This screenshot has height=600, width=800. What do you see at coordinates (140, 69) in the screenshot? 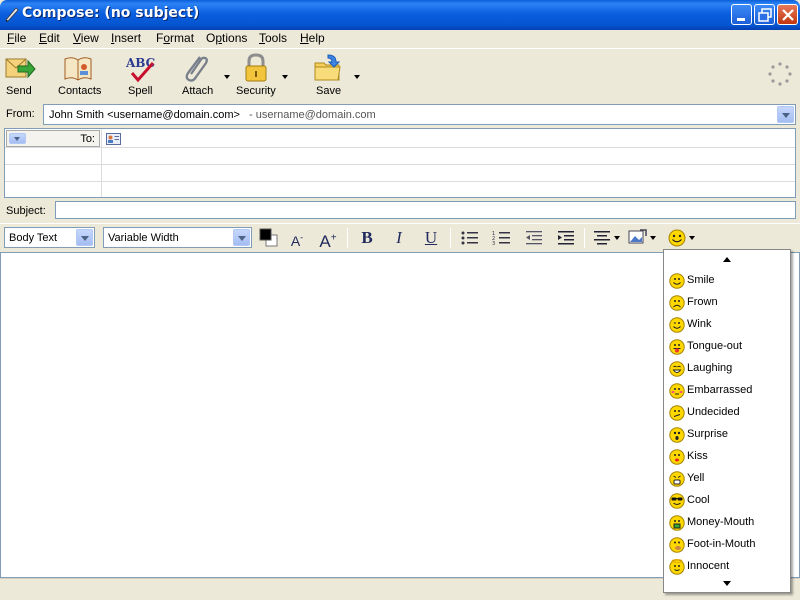
I see `spellcheck-icon: ABC` at bounding box center [140, 69].